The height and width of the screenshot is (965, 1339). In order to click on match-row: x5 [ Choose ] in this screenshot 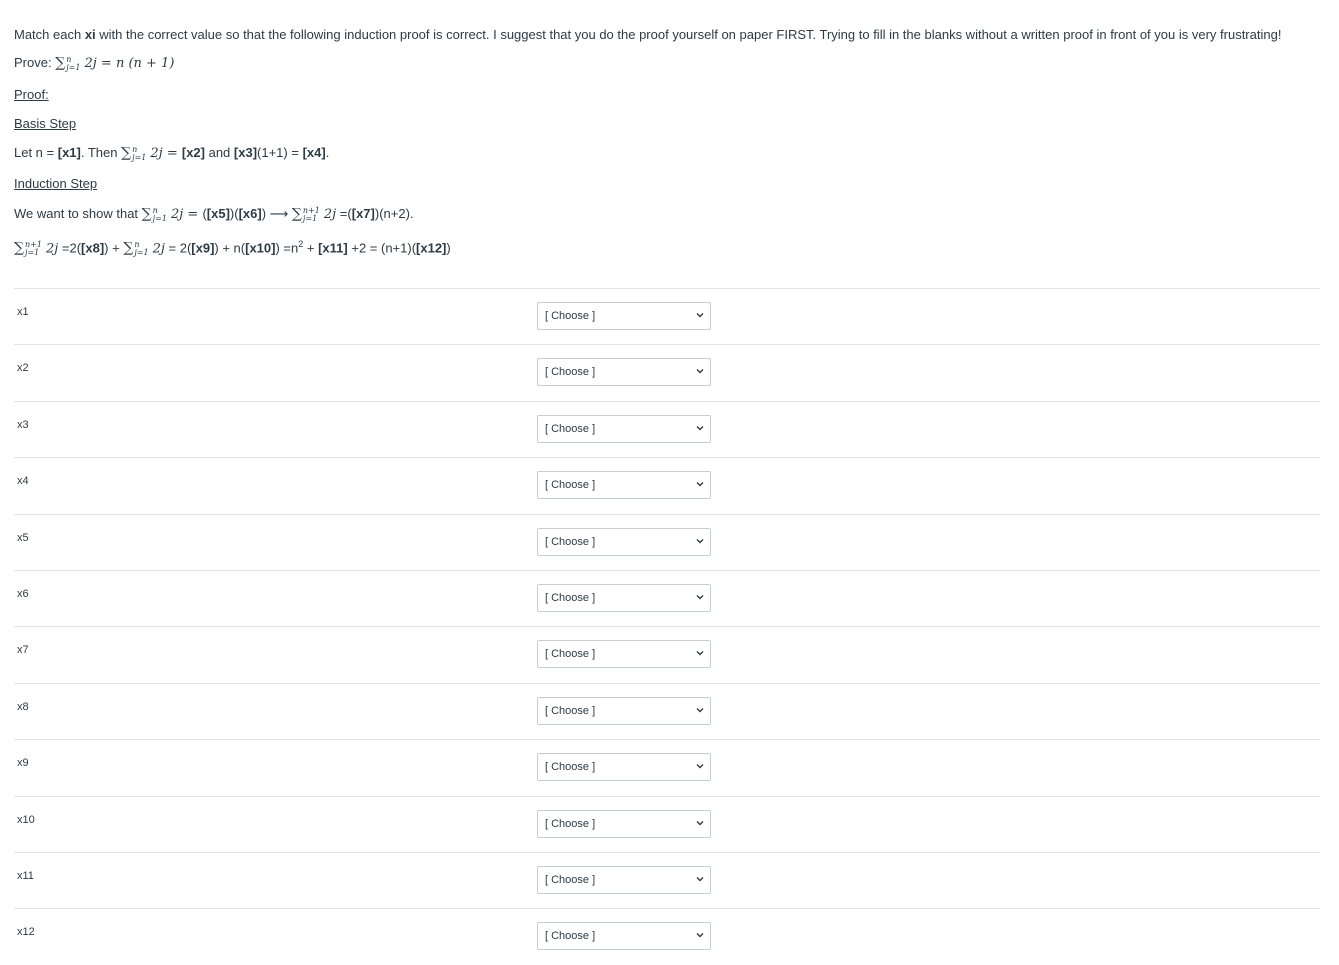, I will do `click(667, 541)`.